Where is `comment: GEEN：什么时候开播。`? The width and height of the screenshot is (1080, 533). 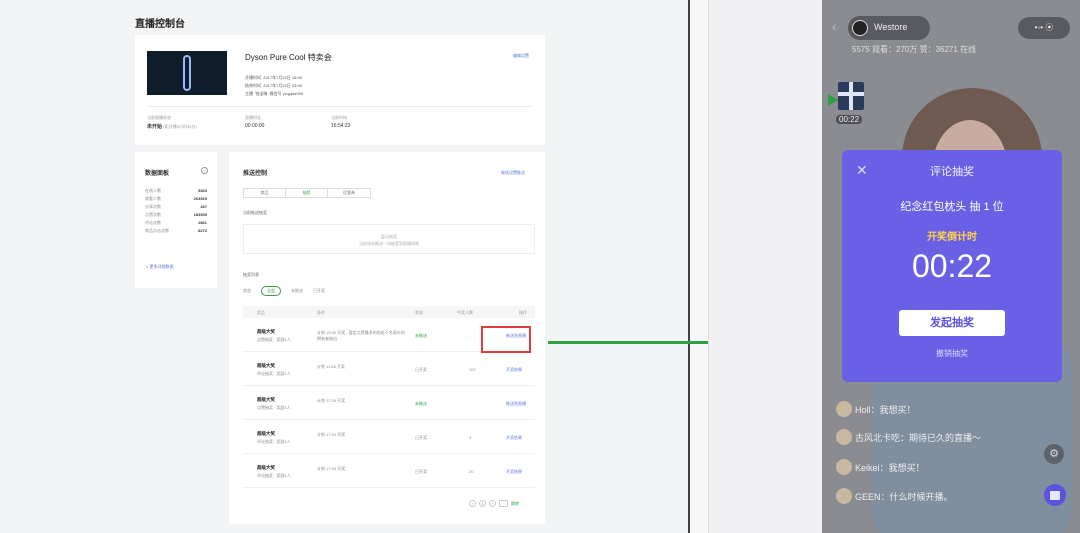
comment: GEEN：什么时候开播。 is located at coordinates (894, 496).